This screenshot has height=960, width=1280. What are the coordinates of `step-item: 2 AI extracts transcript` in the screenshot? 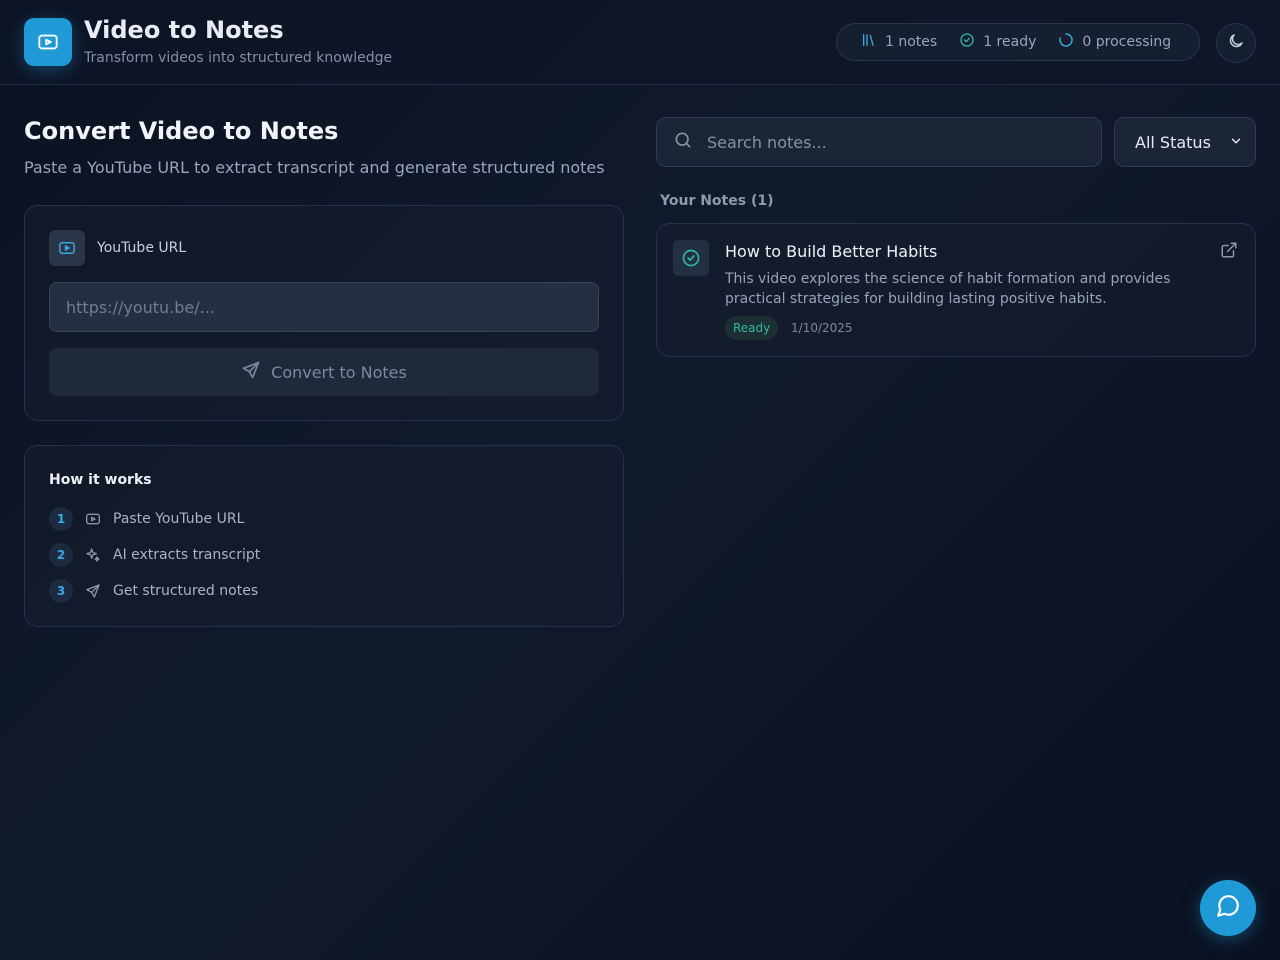 It's located at (154, 555).